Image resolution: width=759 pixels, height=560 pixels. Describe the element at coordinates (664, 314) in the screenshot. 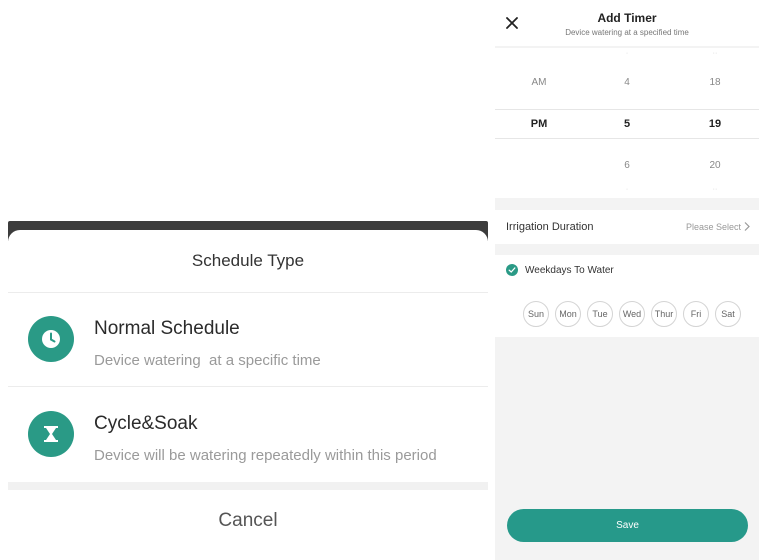

I see `day-thur: Thur` at that location.